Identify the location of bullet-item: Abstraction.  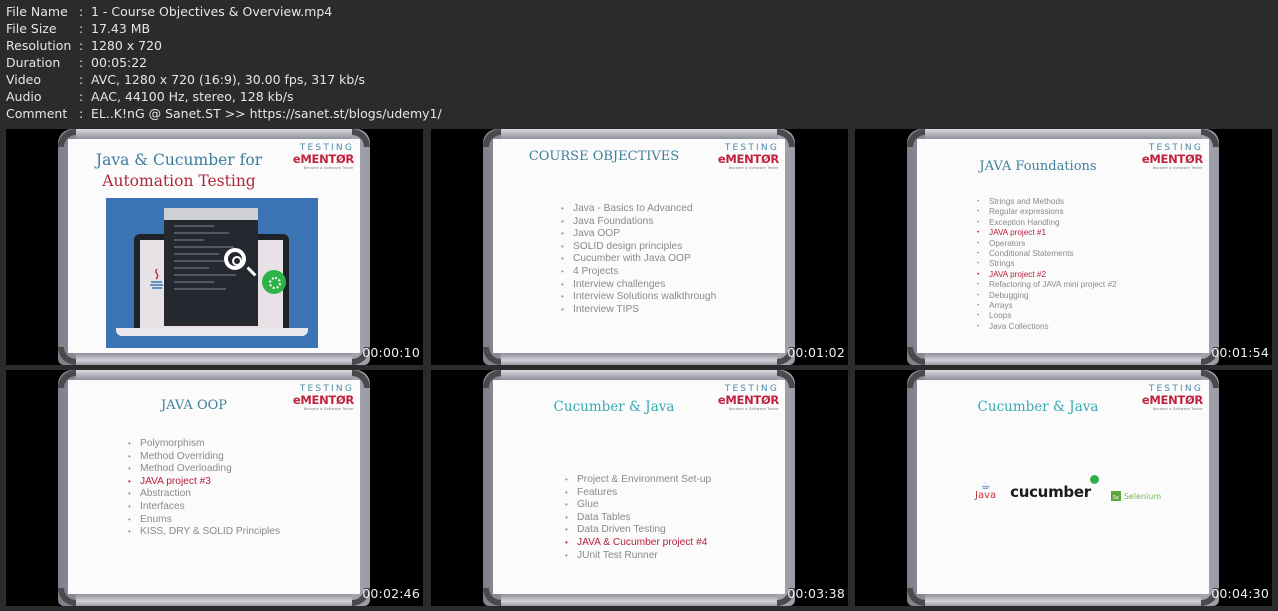
(204, 494).